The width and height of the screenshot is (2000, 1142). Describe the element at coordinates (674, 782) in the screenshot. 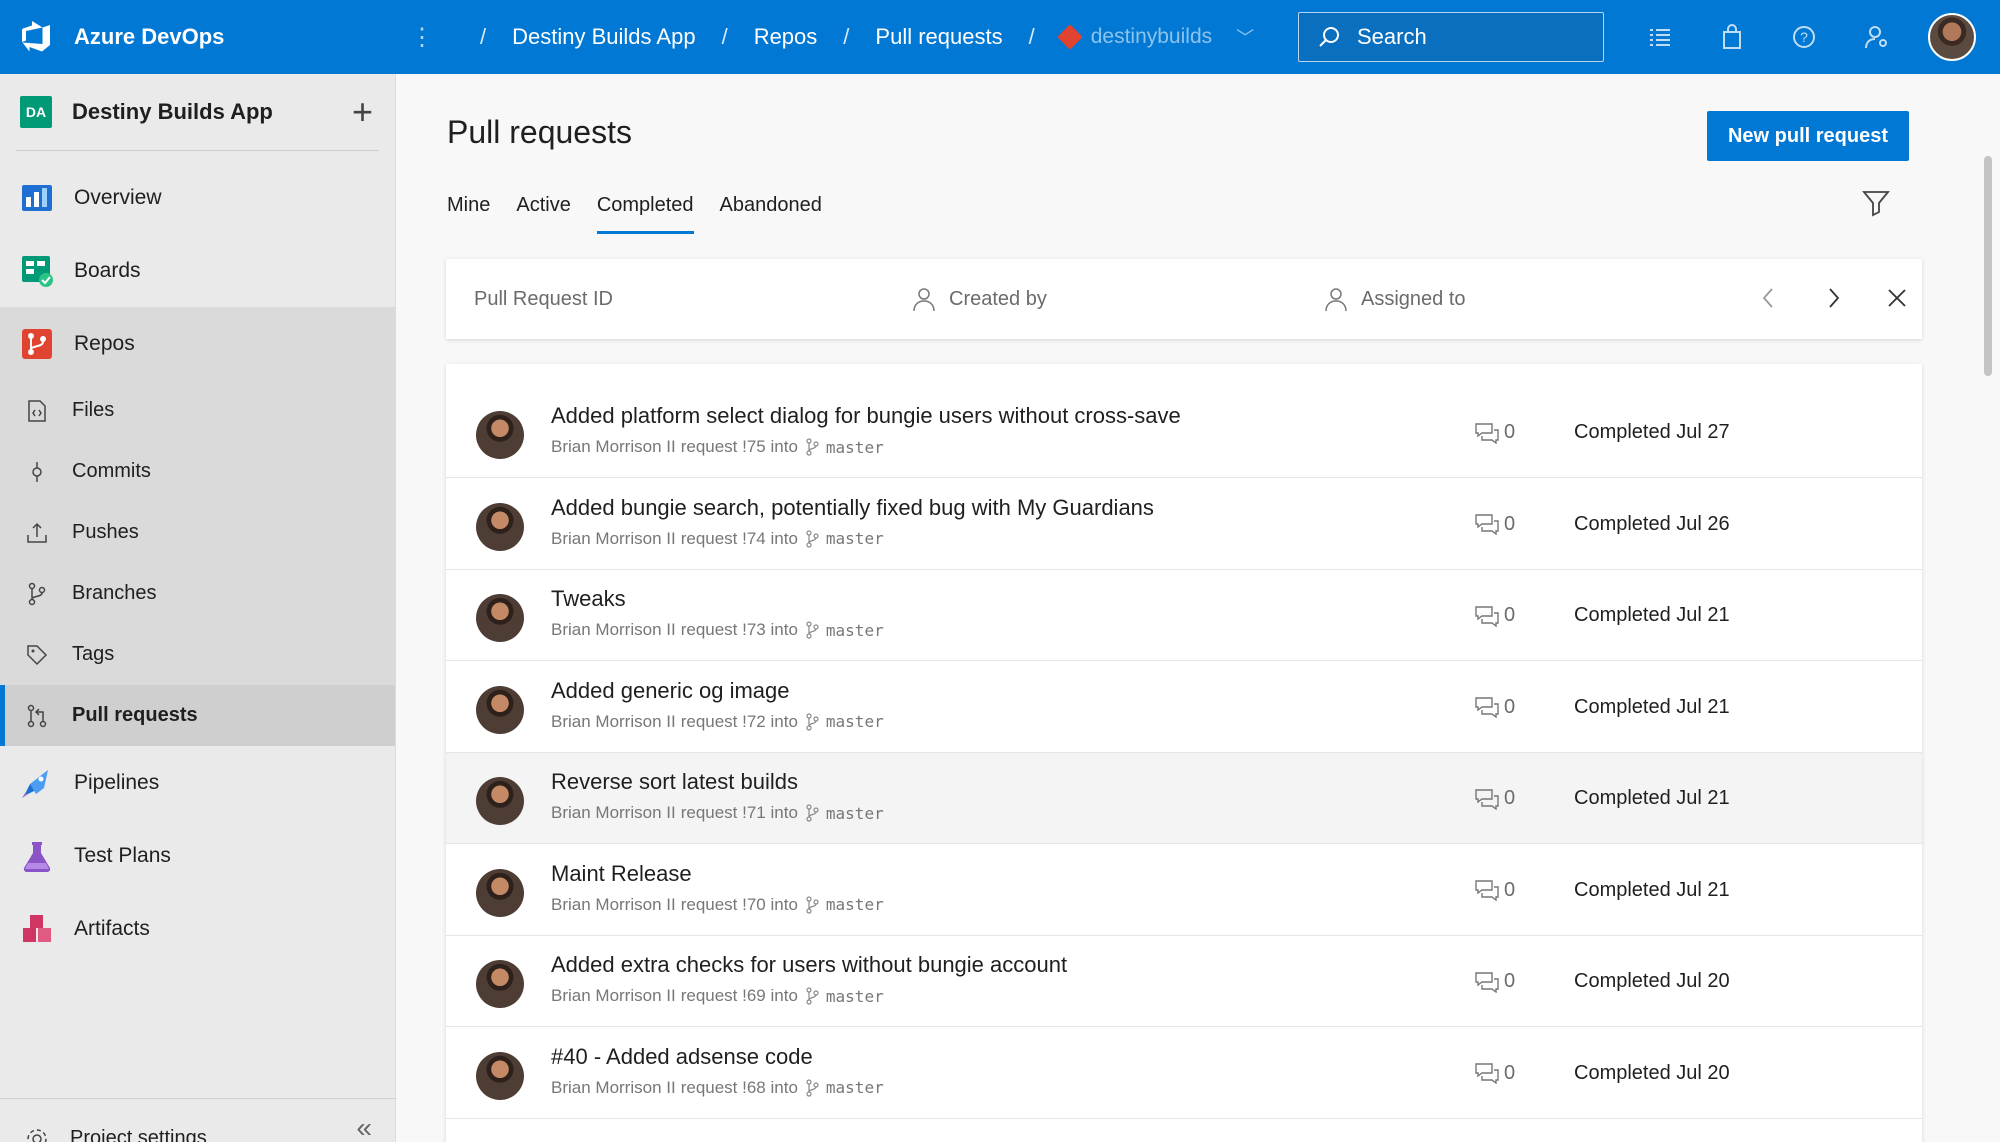

I see `pull-request-title: Reverse sort latest builds` at that location.